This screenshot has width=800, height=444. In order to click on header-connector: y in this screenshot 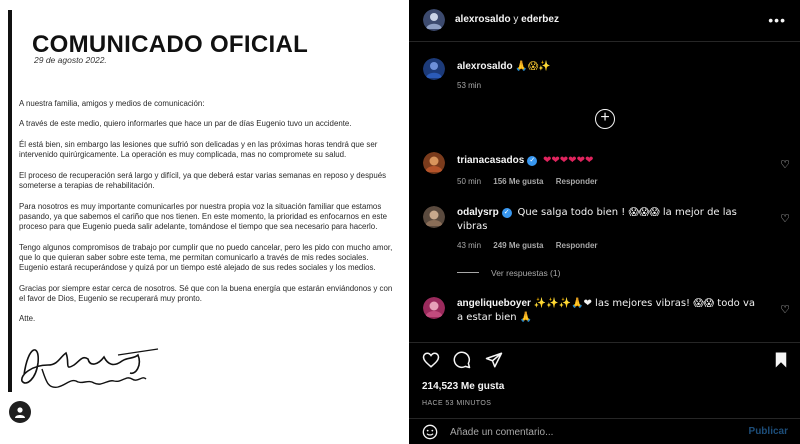, I will do `click(516, 19)`.